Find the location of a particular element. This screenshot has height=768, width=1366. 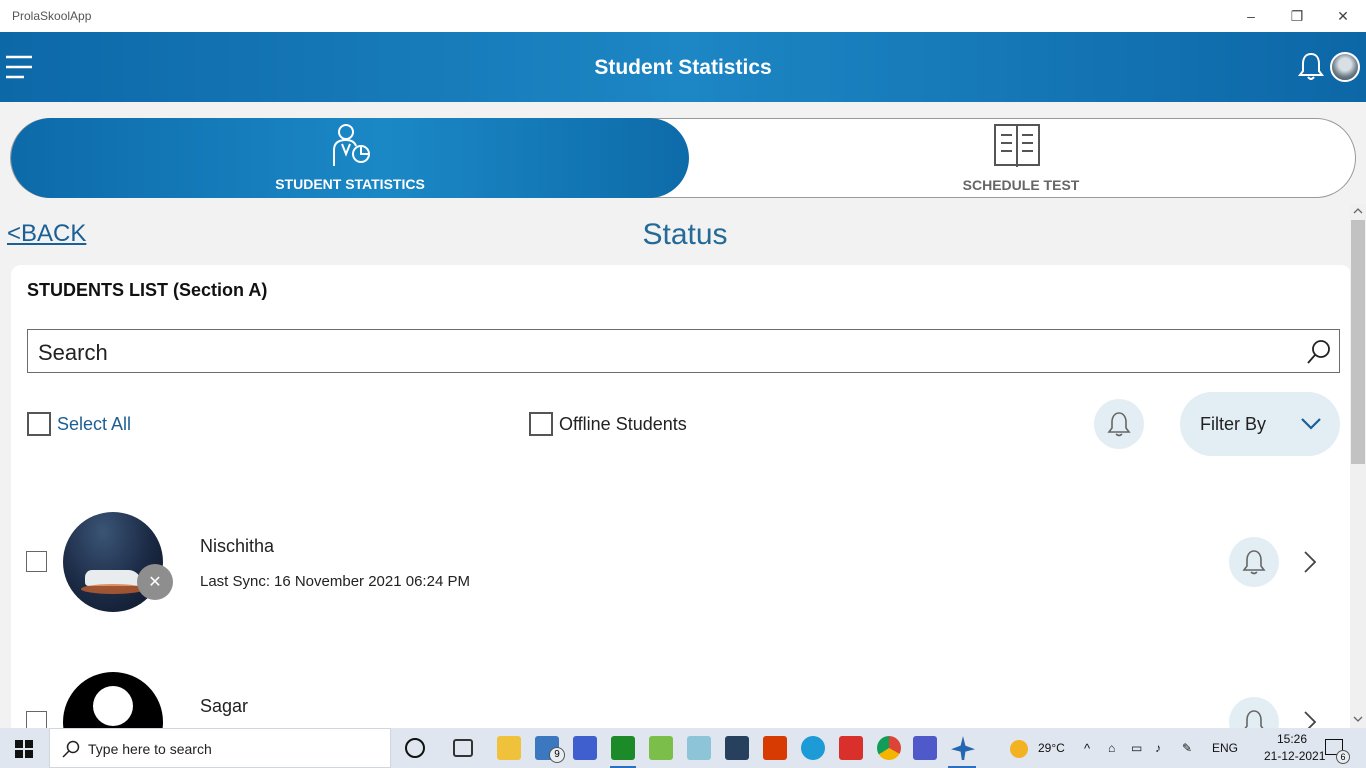

page-title: Status is located at coordinates (685, 234).